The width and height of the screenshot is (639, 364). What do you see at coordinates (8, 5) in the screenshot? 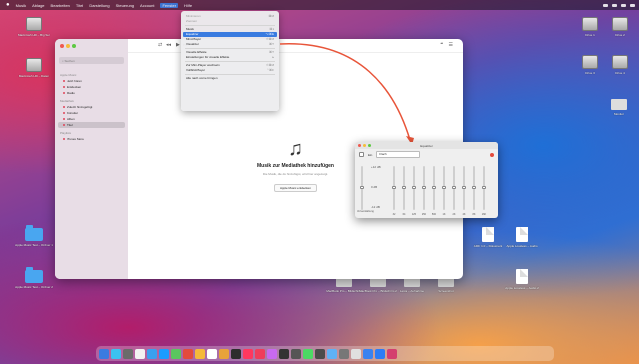
I see `apple-icon: ●` at bounding box center [8, 5].